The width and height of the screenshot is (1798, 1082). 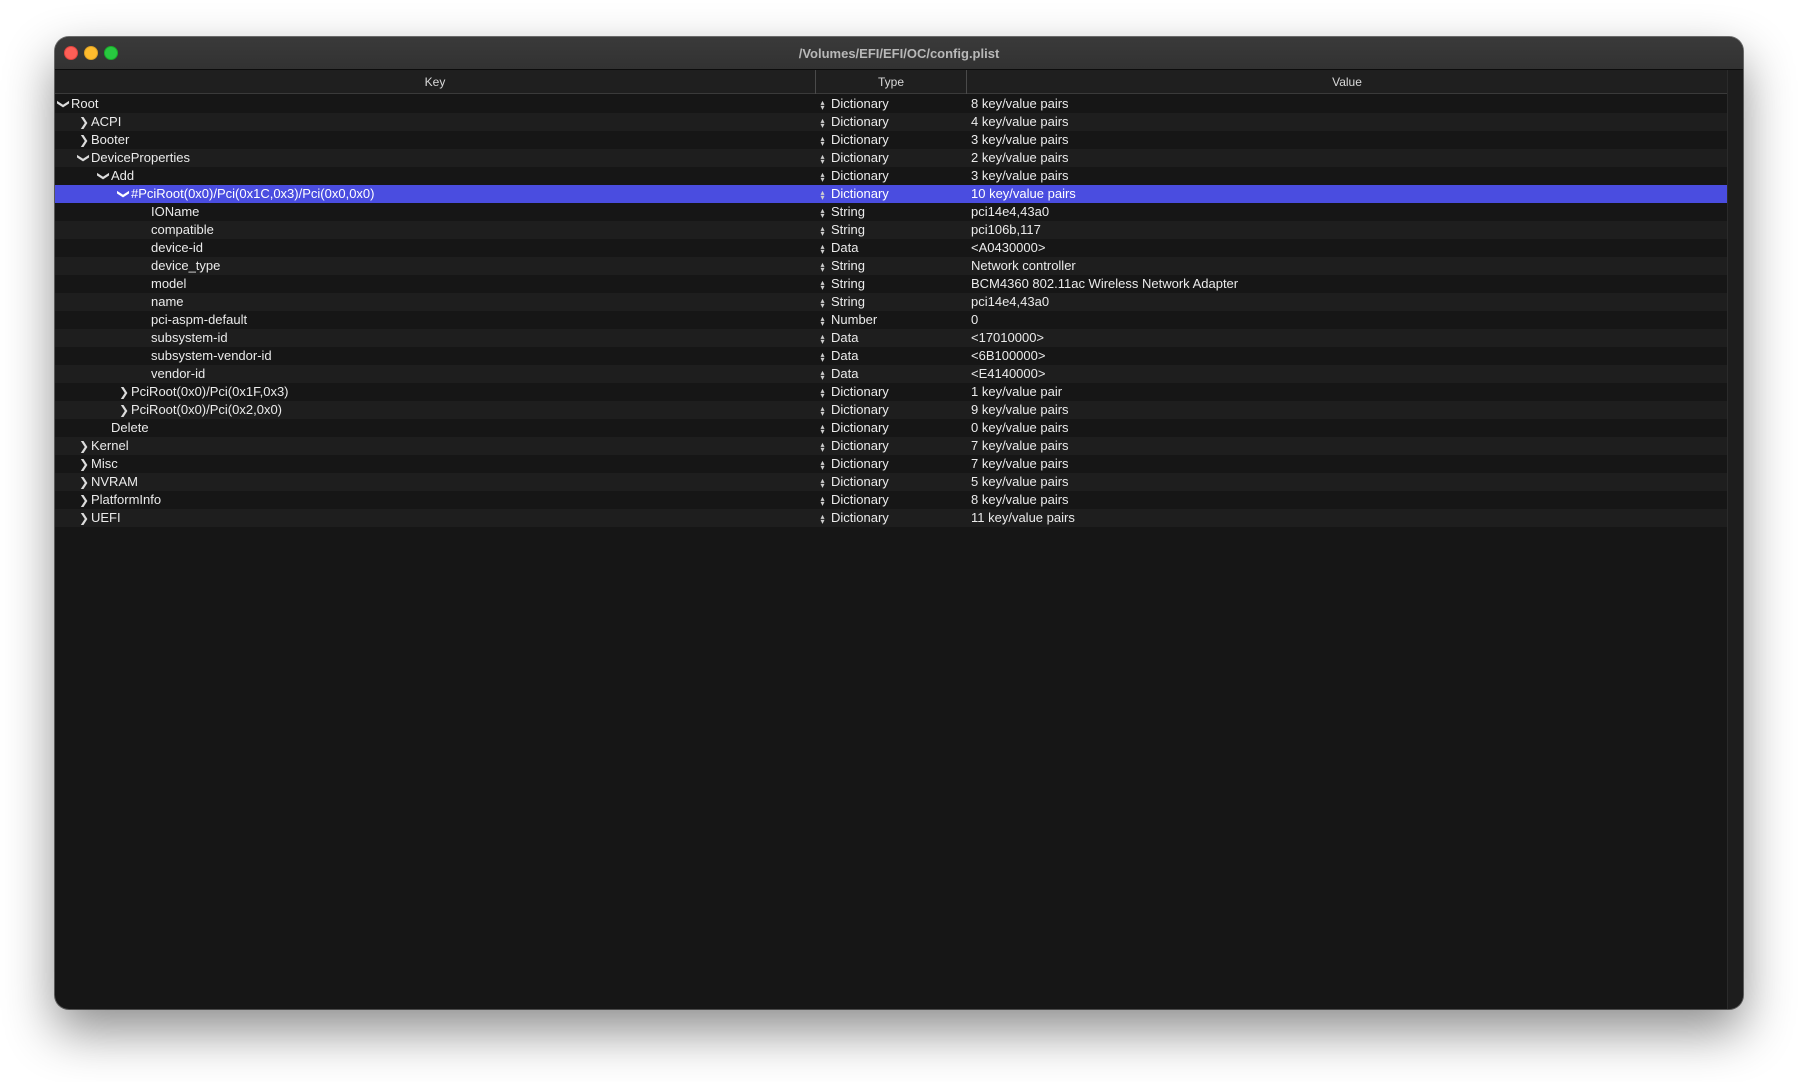 I want to click on value-cell: 1 key/value pair, so click(x=1346, y=392).